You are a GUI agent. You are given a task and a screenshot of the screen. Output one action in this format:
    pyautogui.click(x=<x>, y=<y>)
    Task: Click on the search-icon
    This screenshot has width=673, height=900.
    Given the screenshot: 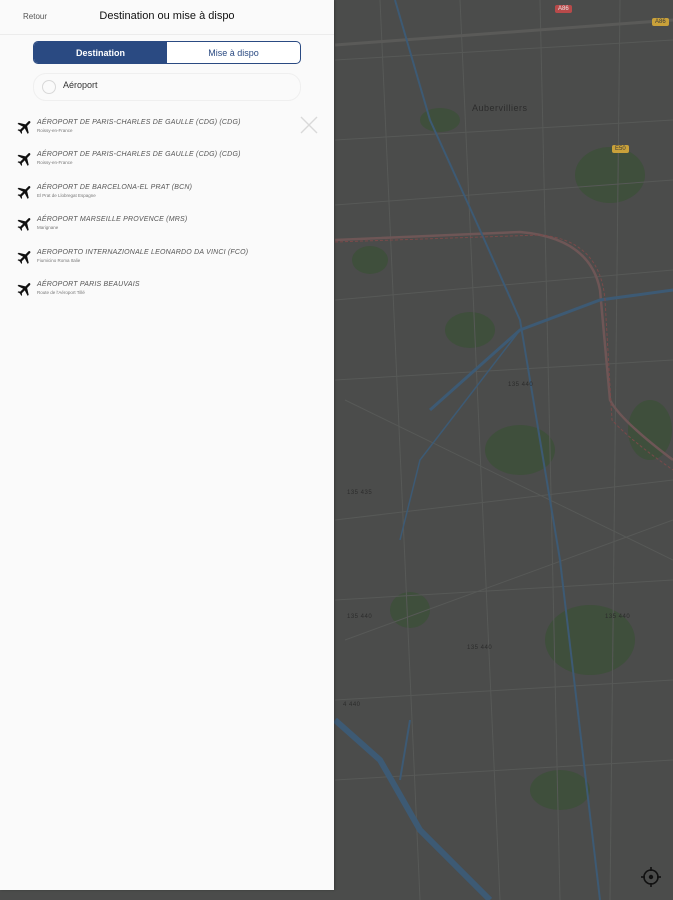 What is the action you would take?
    pyautogui.click(x=49, y=87)
    